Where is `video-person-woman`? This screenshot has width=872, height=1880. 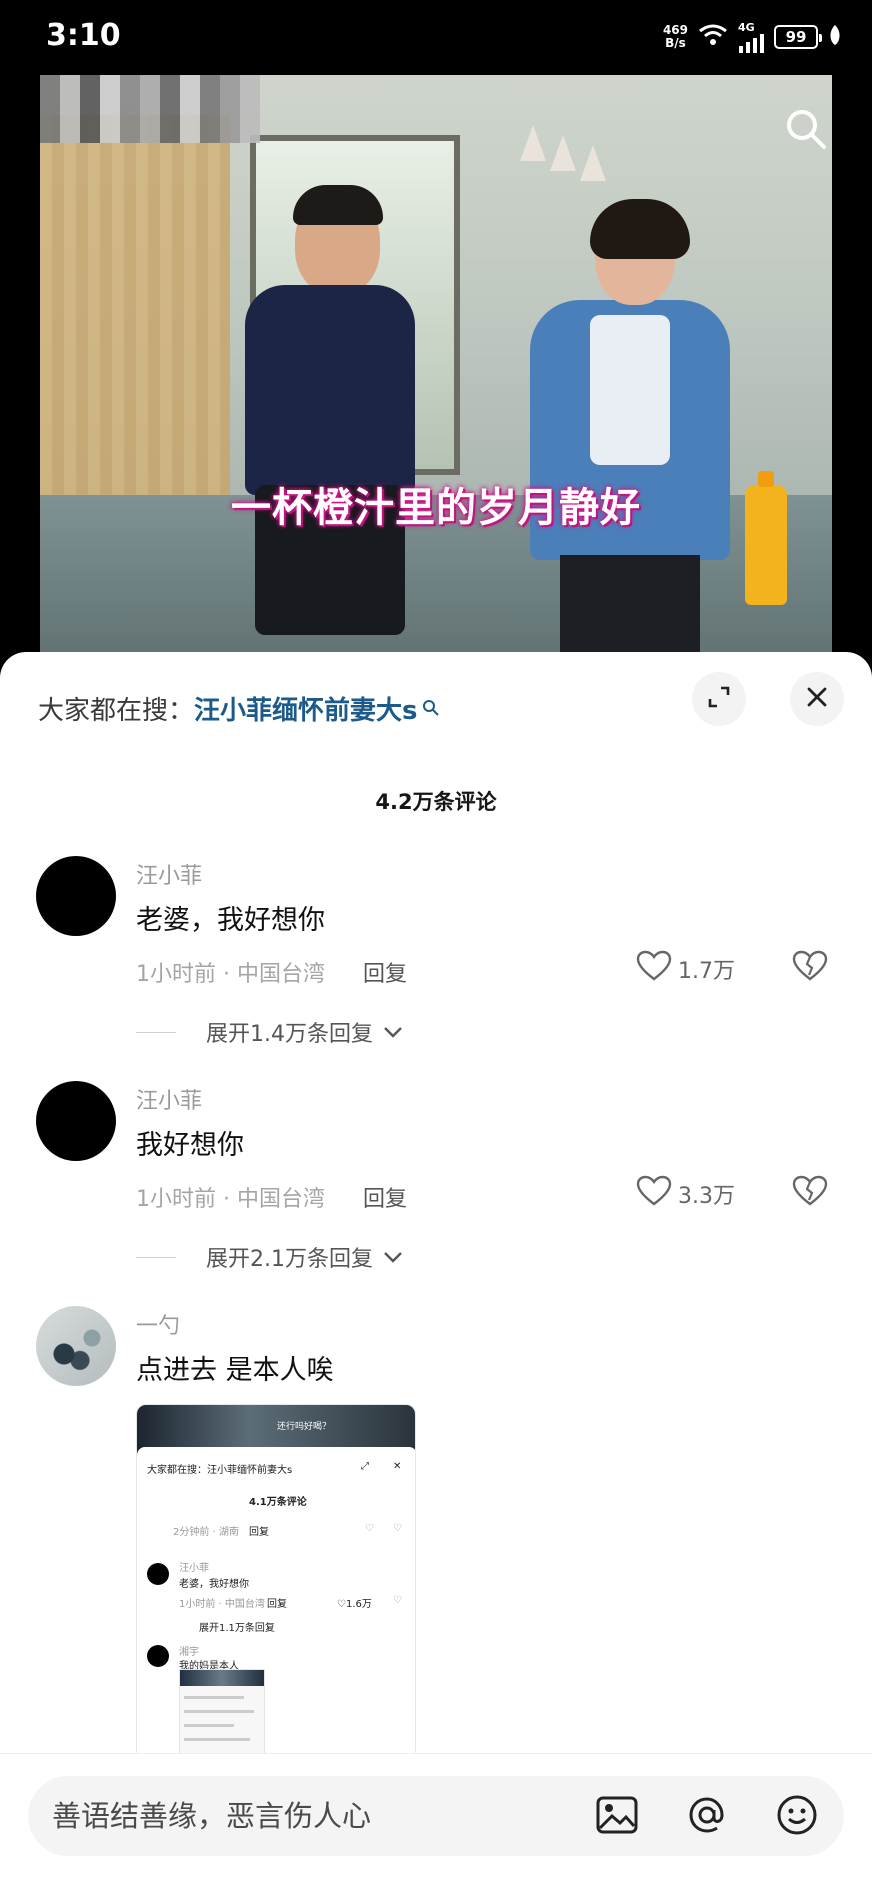 video-person-woman is located at coordinates (635, 437).